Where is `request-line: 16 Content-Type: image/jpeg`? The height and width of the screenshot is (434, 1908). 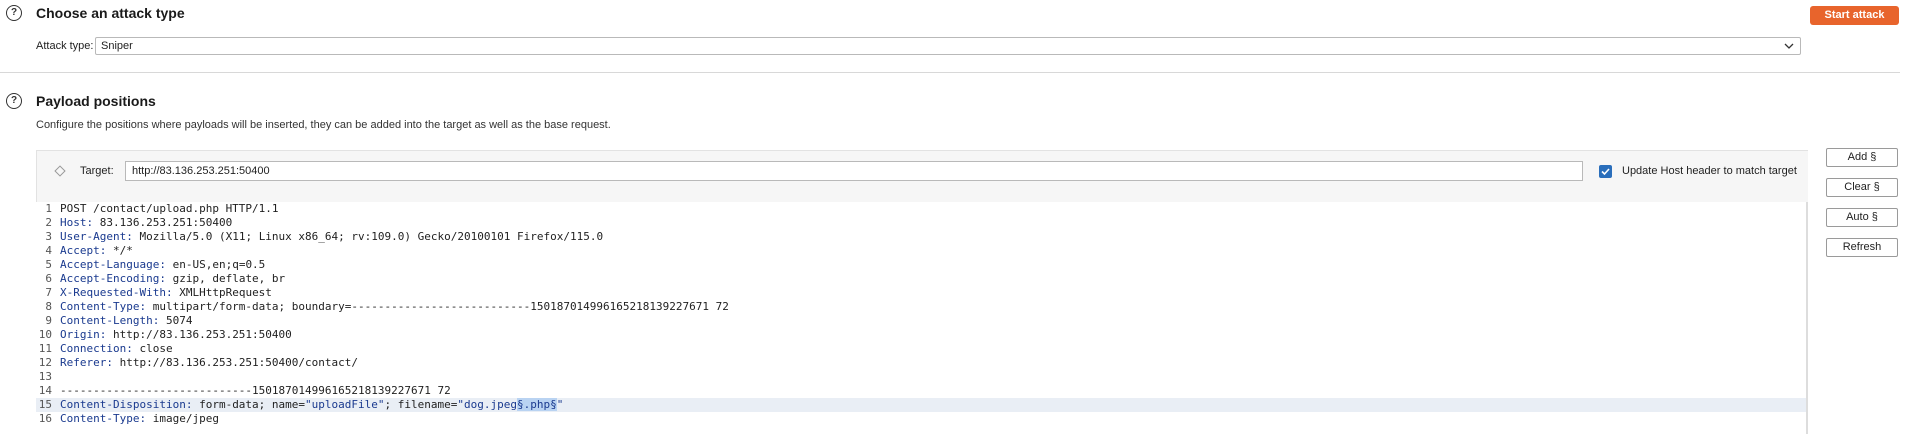
request-line: 16 Content-Type: image/jpeg is located at coordinates (921, 419).